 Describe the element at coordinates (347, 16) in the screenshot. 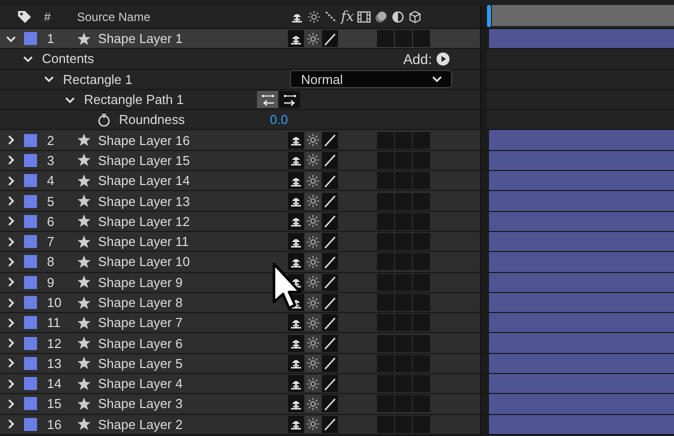

I see `effects-column-header: fx` at that location.